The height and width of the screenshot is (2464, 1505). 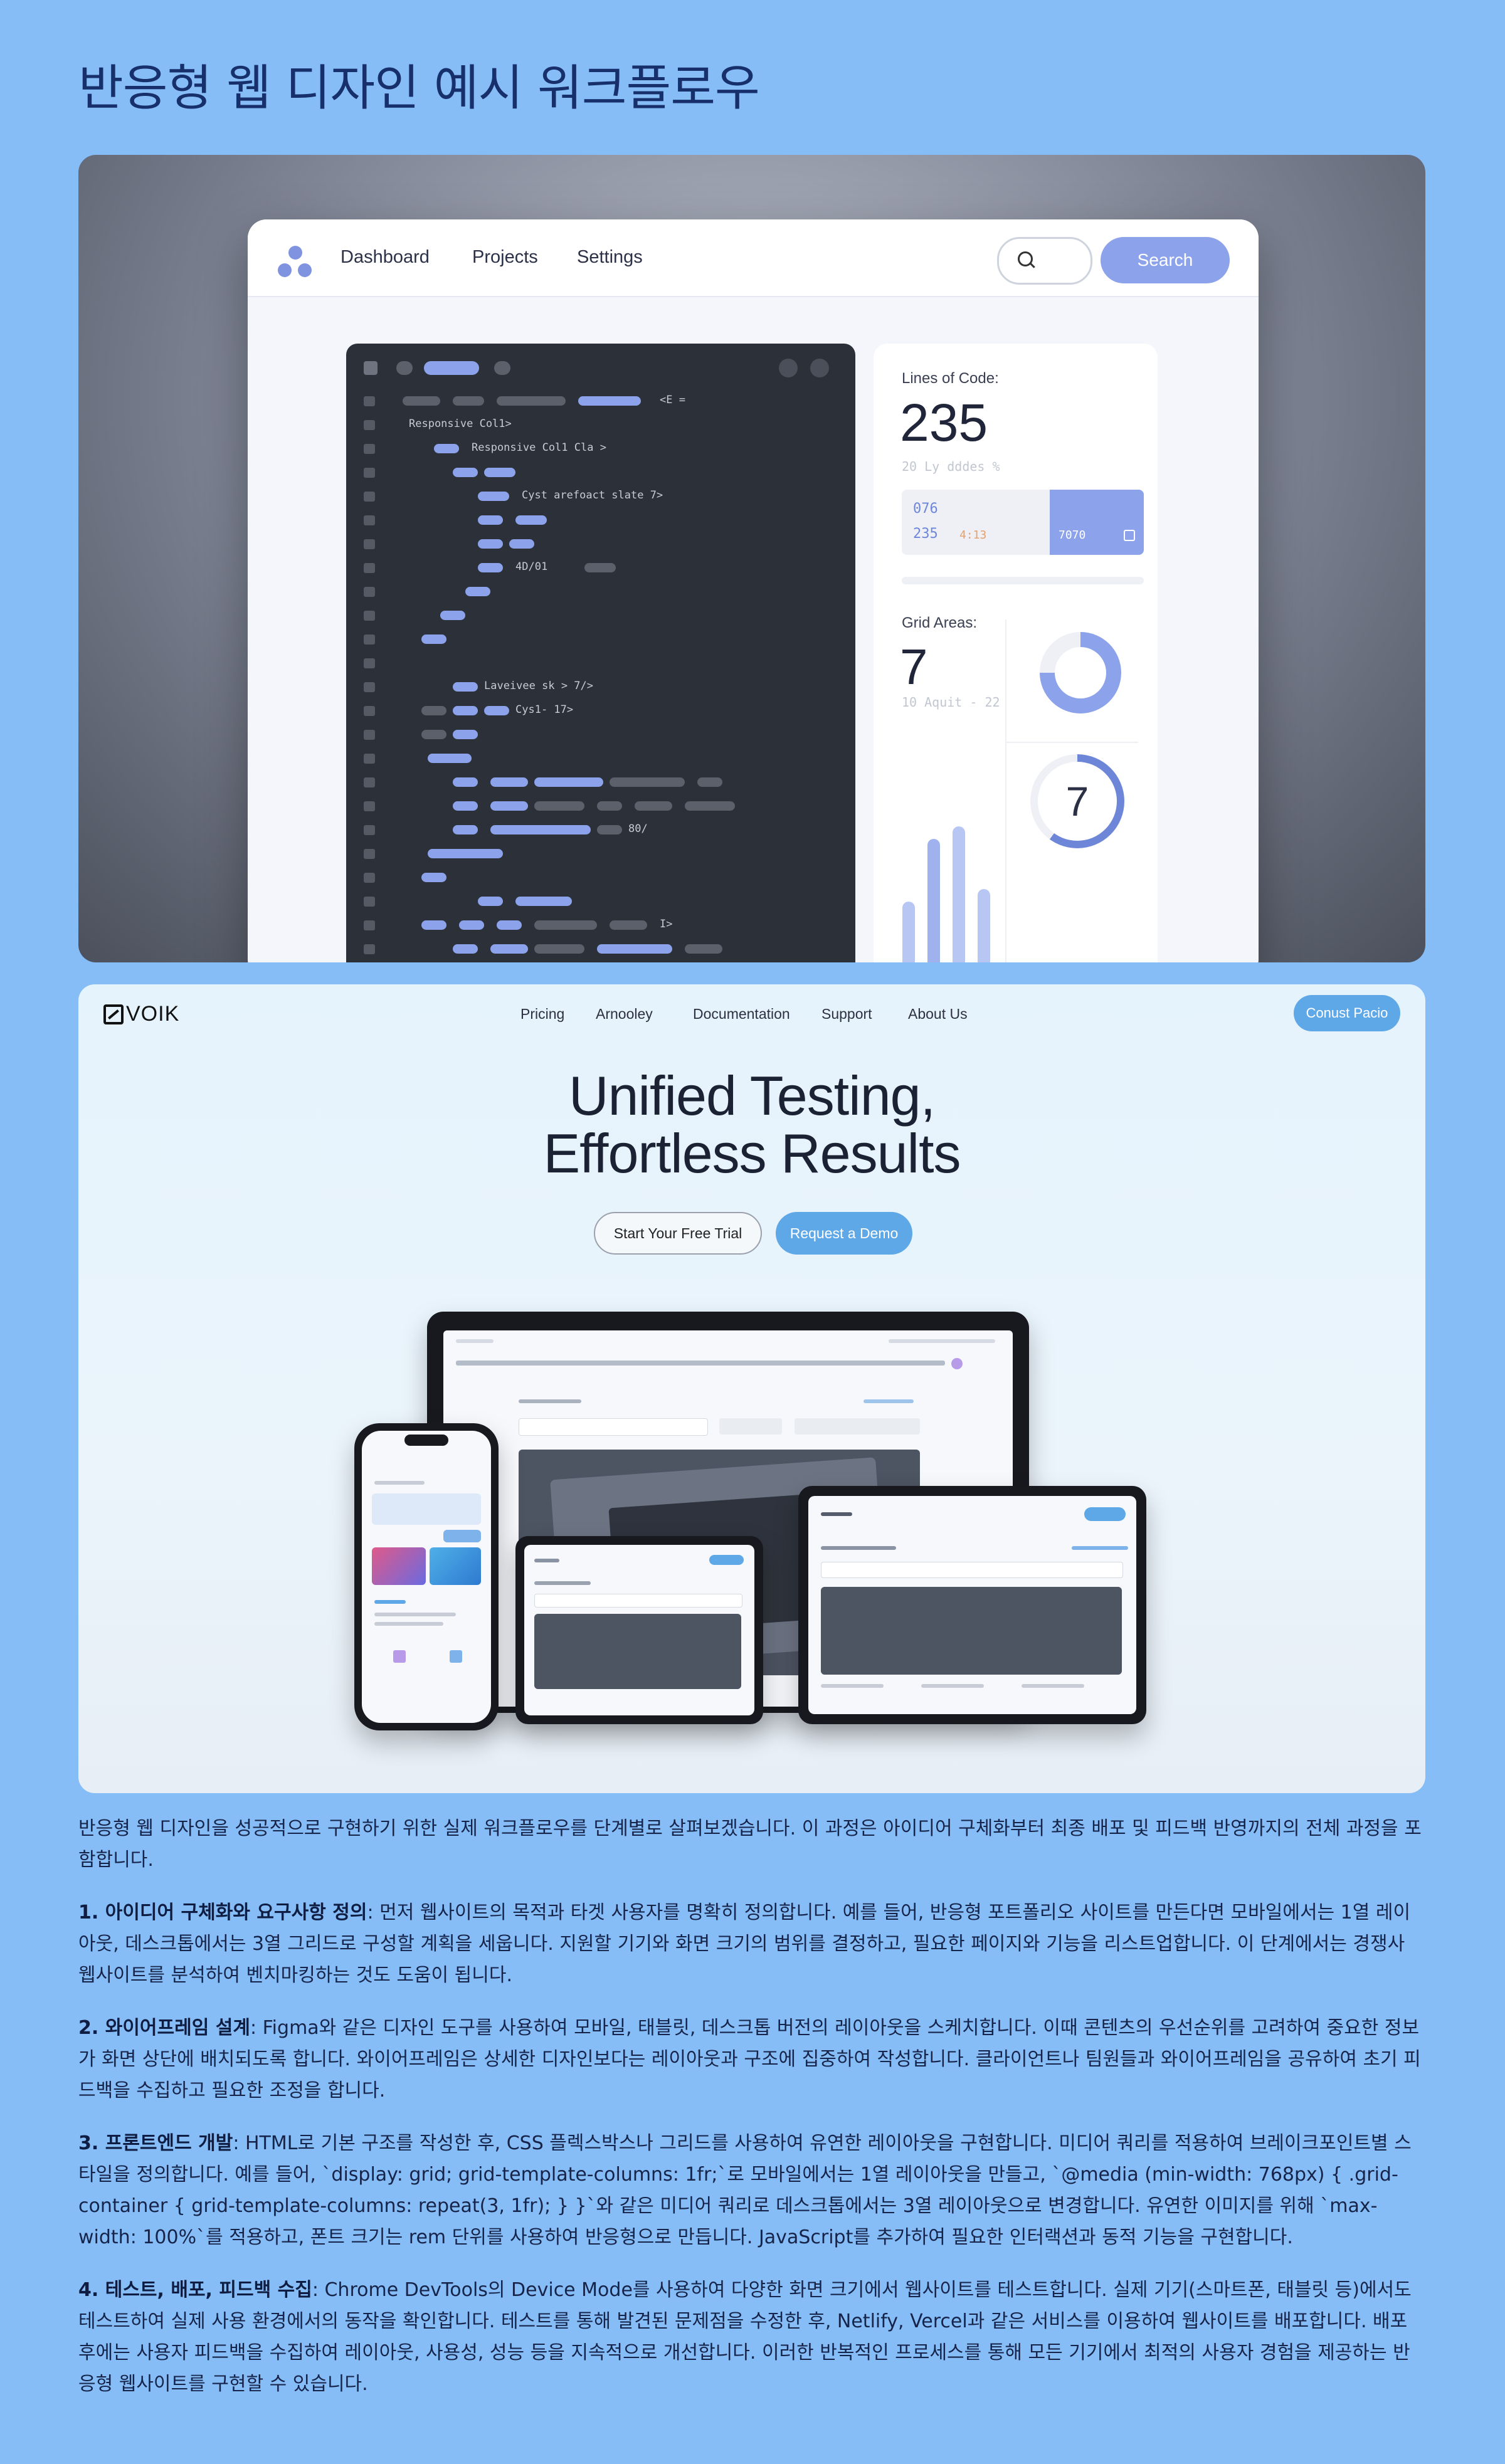 What do you see at coordinates (1165, 260) in the screenshot?
I see `search-button: Search` at bounding box center [1165, 260].